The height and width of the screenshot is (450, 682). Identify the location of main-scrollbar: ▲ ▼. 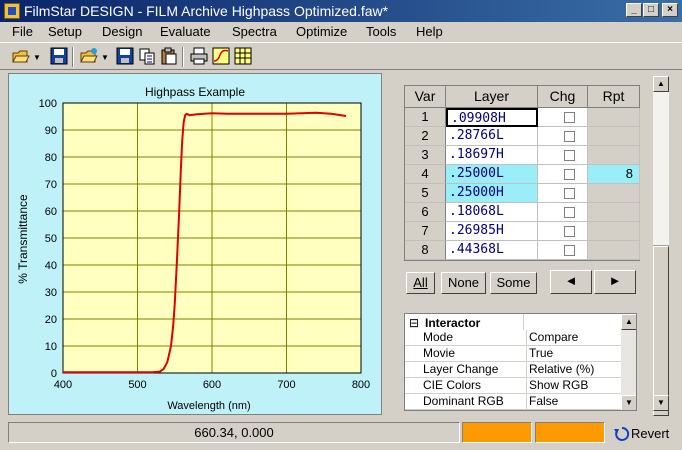
(661, 246).